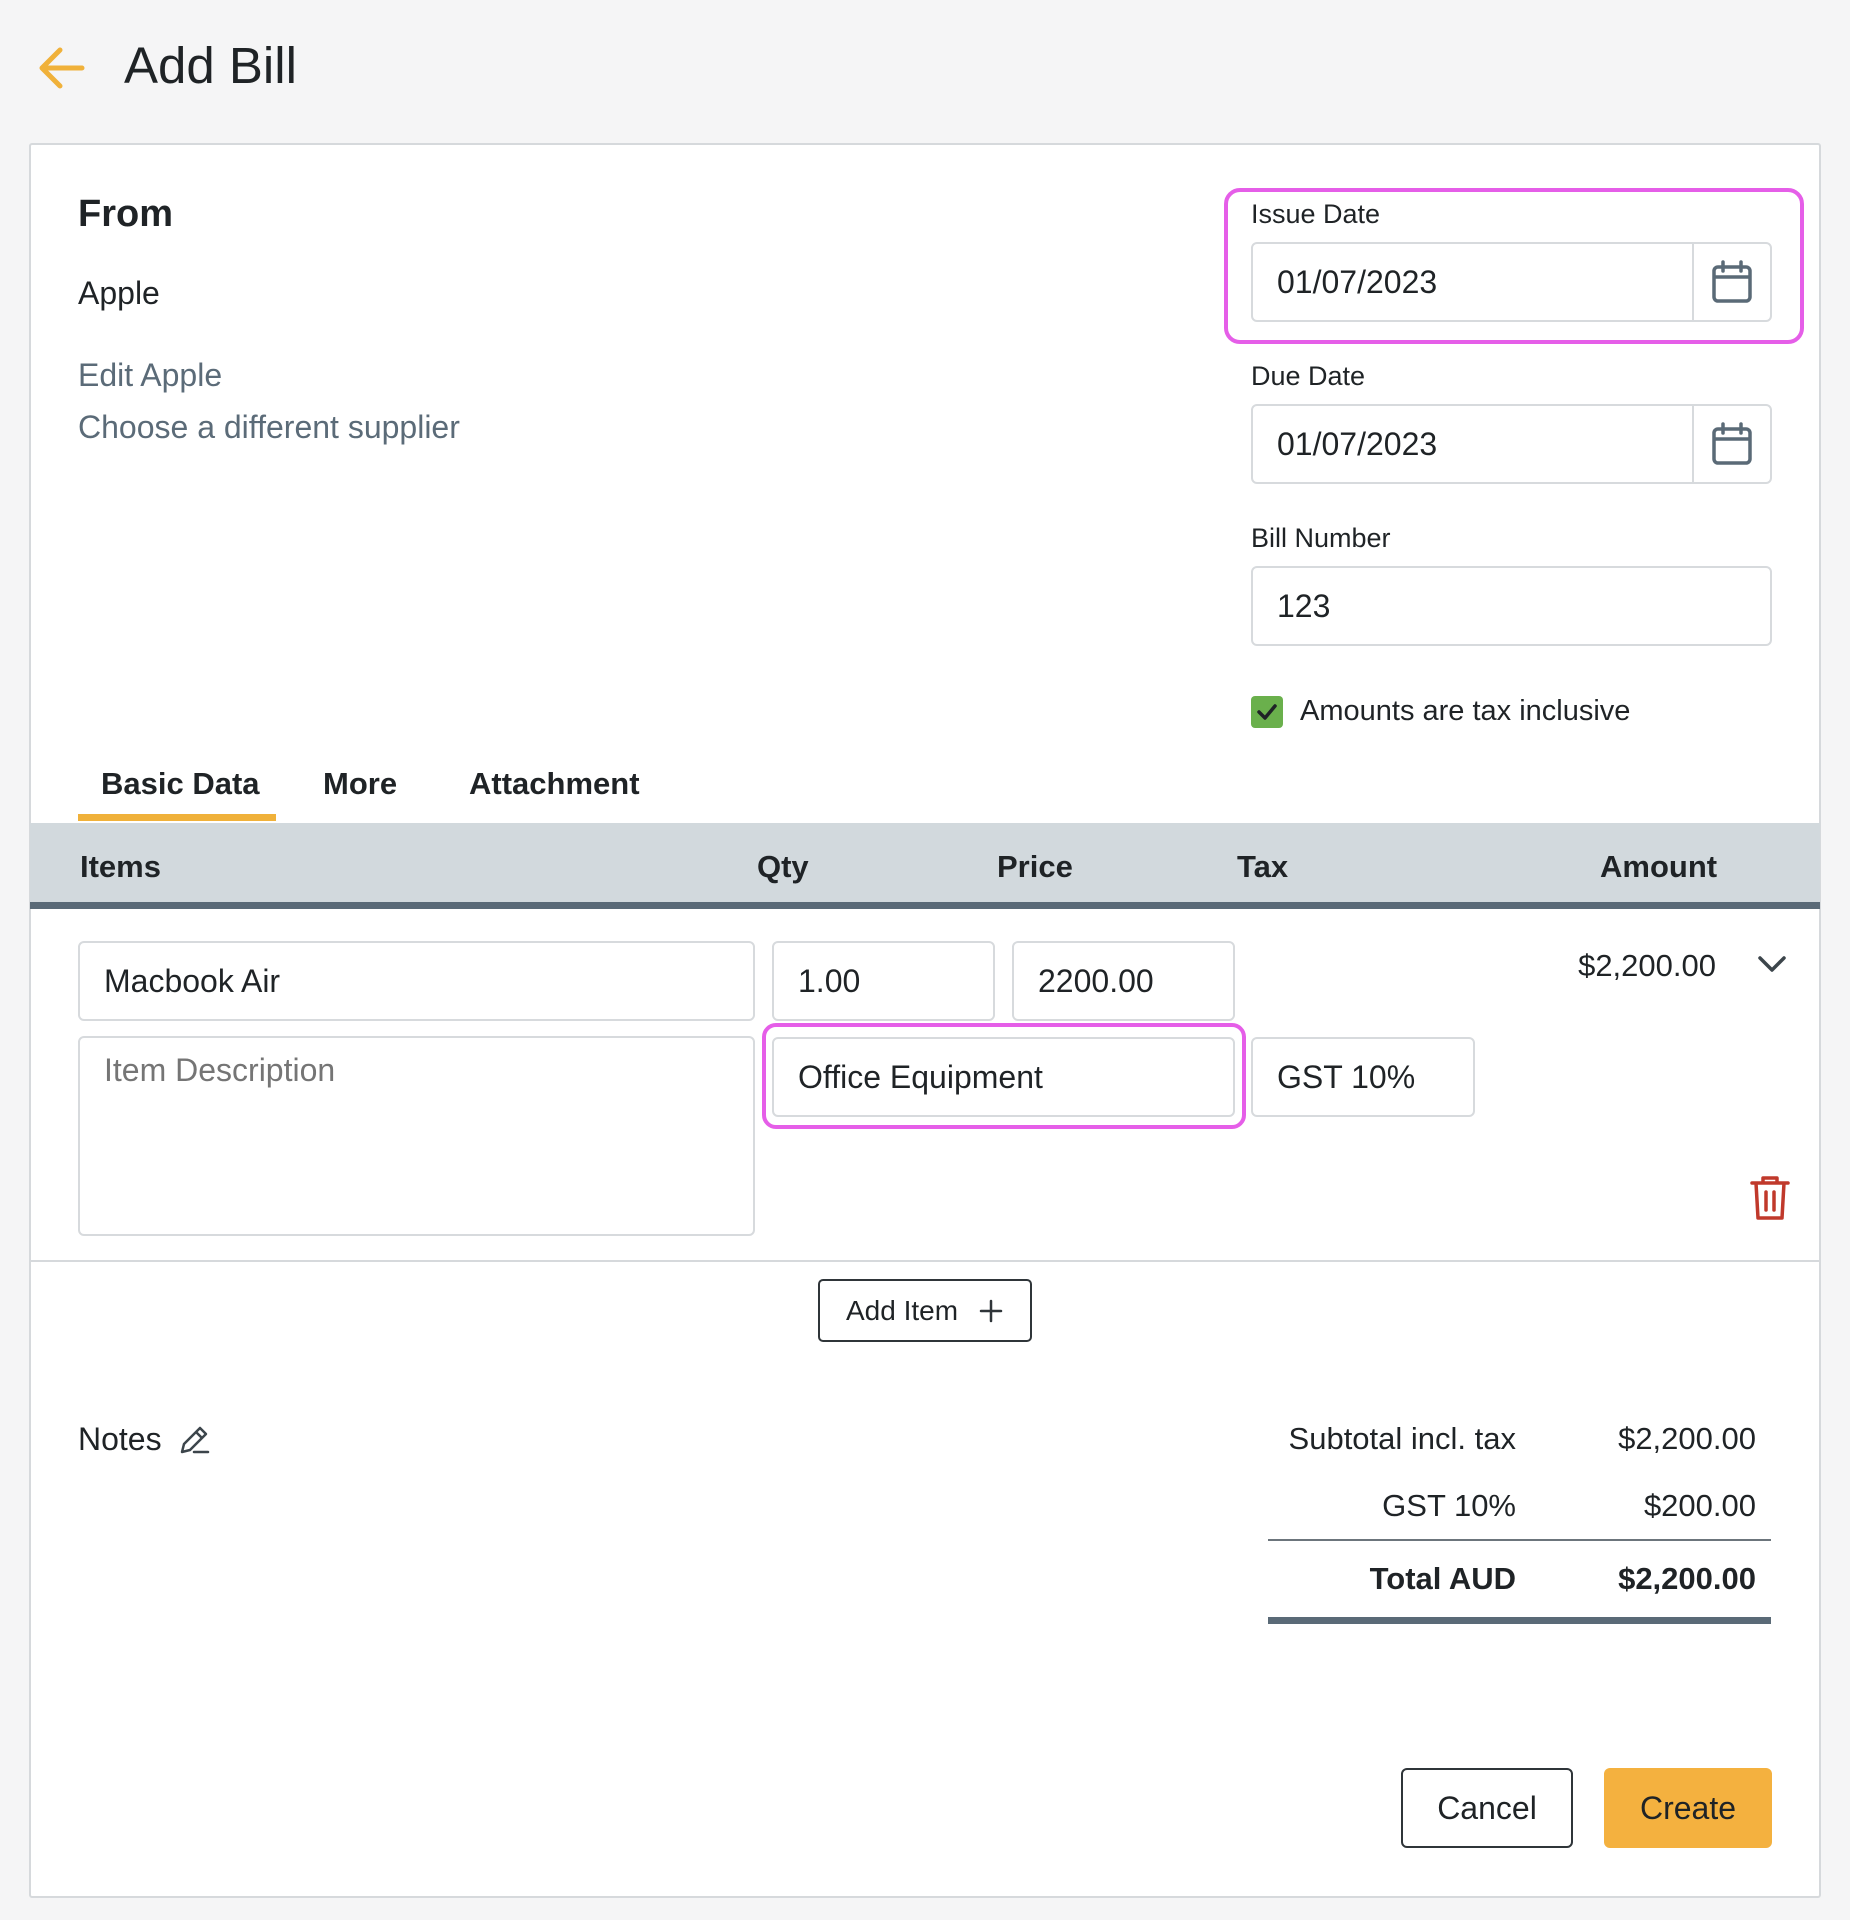 This screenshot has height=1920, width=1850. What do you see at coordinates (120, 1439) in the screenshot?
I see `notes-label: Notes` at bounding box center [120, 1439].